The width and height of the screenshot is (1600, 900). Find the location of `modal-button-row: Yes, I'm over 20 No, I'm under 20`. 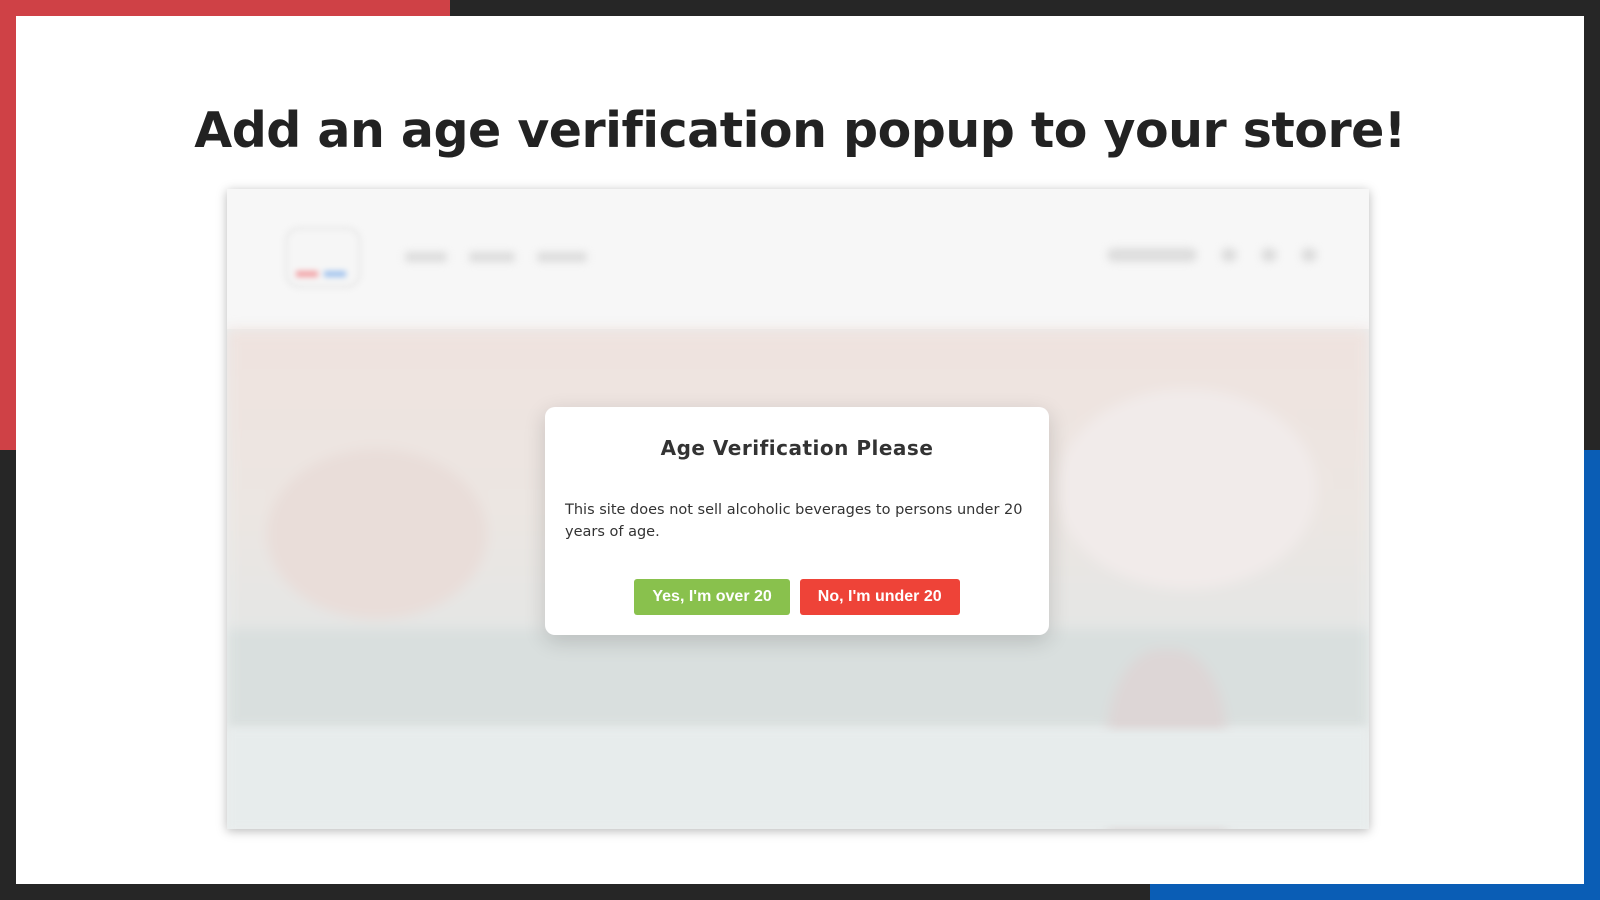

modal-button-row: Yes, I'm over 20 No, I'm under 20 is located at coordinates (797, 597).